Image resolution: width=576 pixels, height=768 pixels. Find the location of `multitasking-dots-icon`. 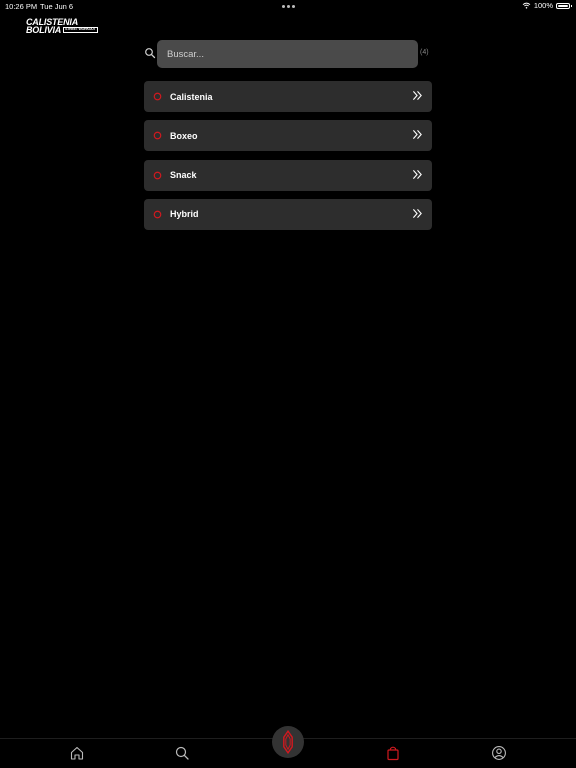

multitasking-dots-icon is located at coordinates (288, 6).